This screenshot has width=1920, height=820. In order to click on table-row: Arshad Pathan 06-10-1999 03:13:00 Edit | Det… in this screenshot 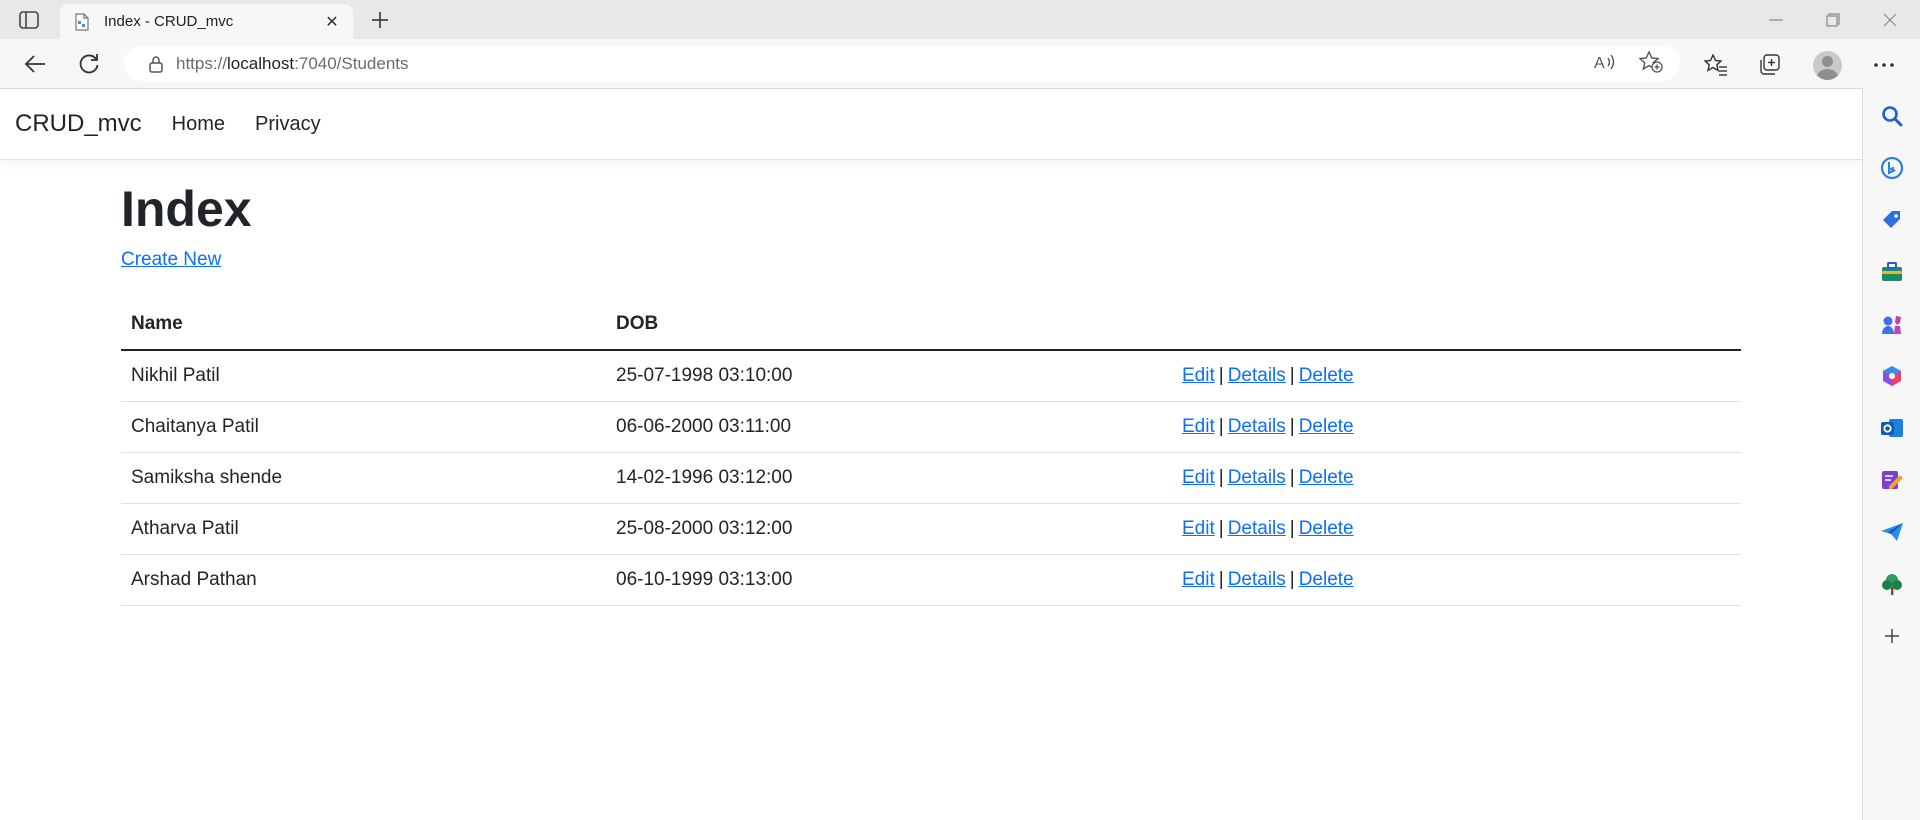, I will do `click(931, 580)`.